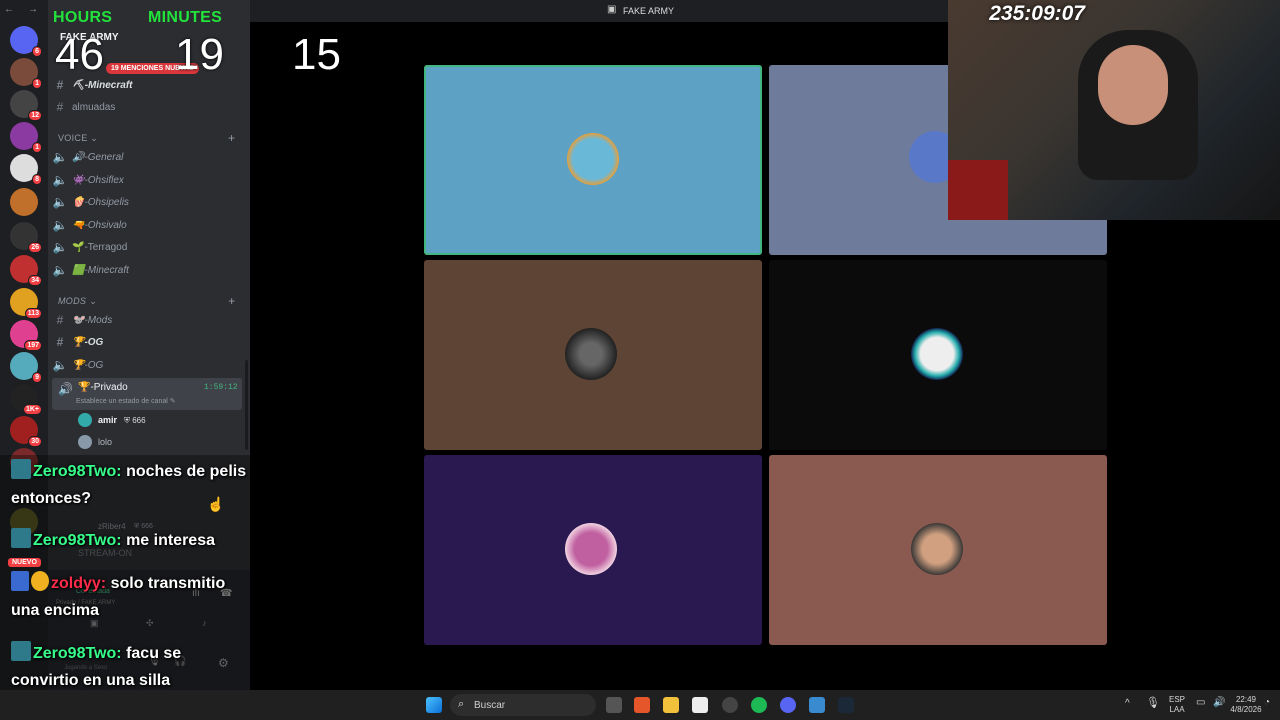  Describe the element at coordinates (26, 367) in the screenshot. I see `server-icon: 9` at that location.